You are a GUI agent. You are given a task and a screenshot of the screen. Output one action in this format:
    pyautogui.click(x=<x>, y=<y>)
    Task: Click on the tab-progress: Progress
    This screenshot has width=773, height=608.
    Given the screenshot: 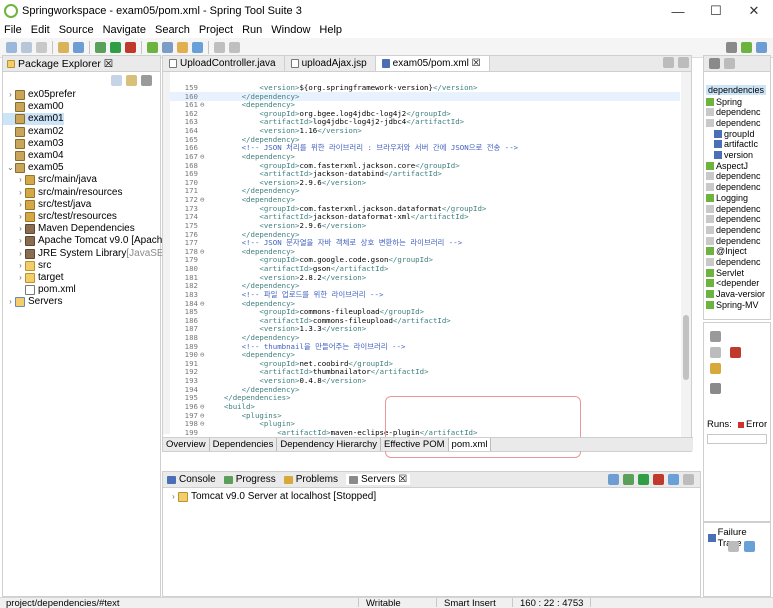 What is the action you would take?
    pyautogui.click(x=249, y=479)
    